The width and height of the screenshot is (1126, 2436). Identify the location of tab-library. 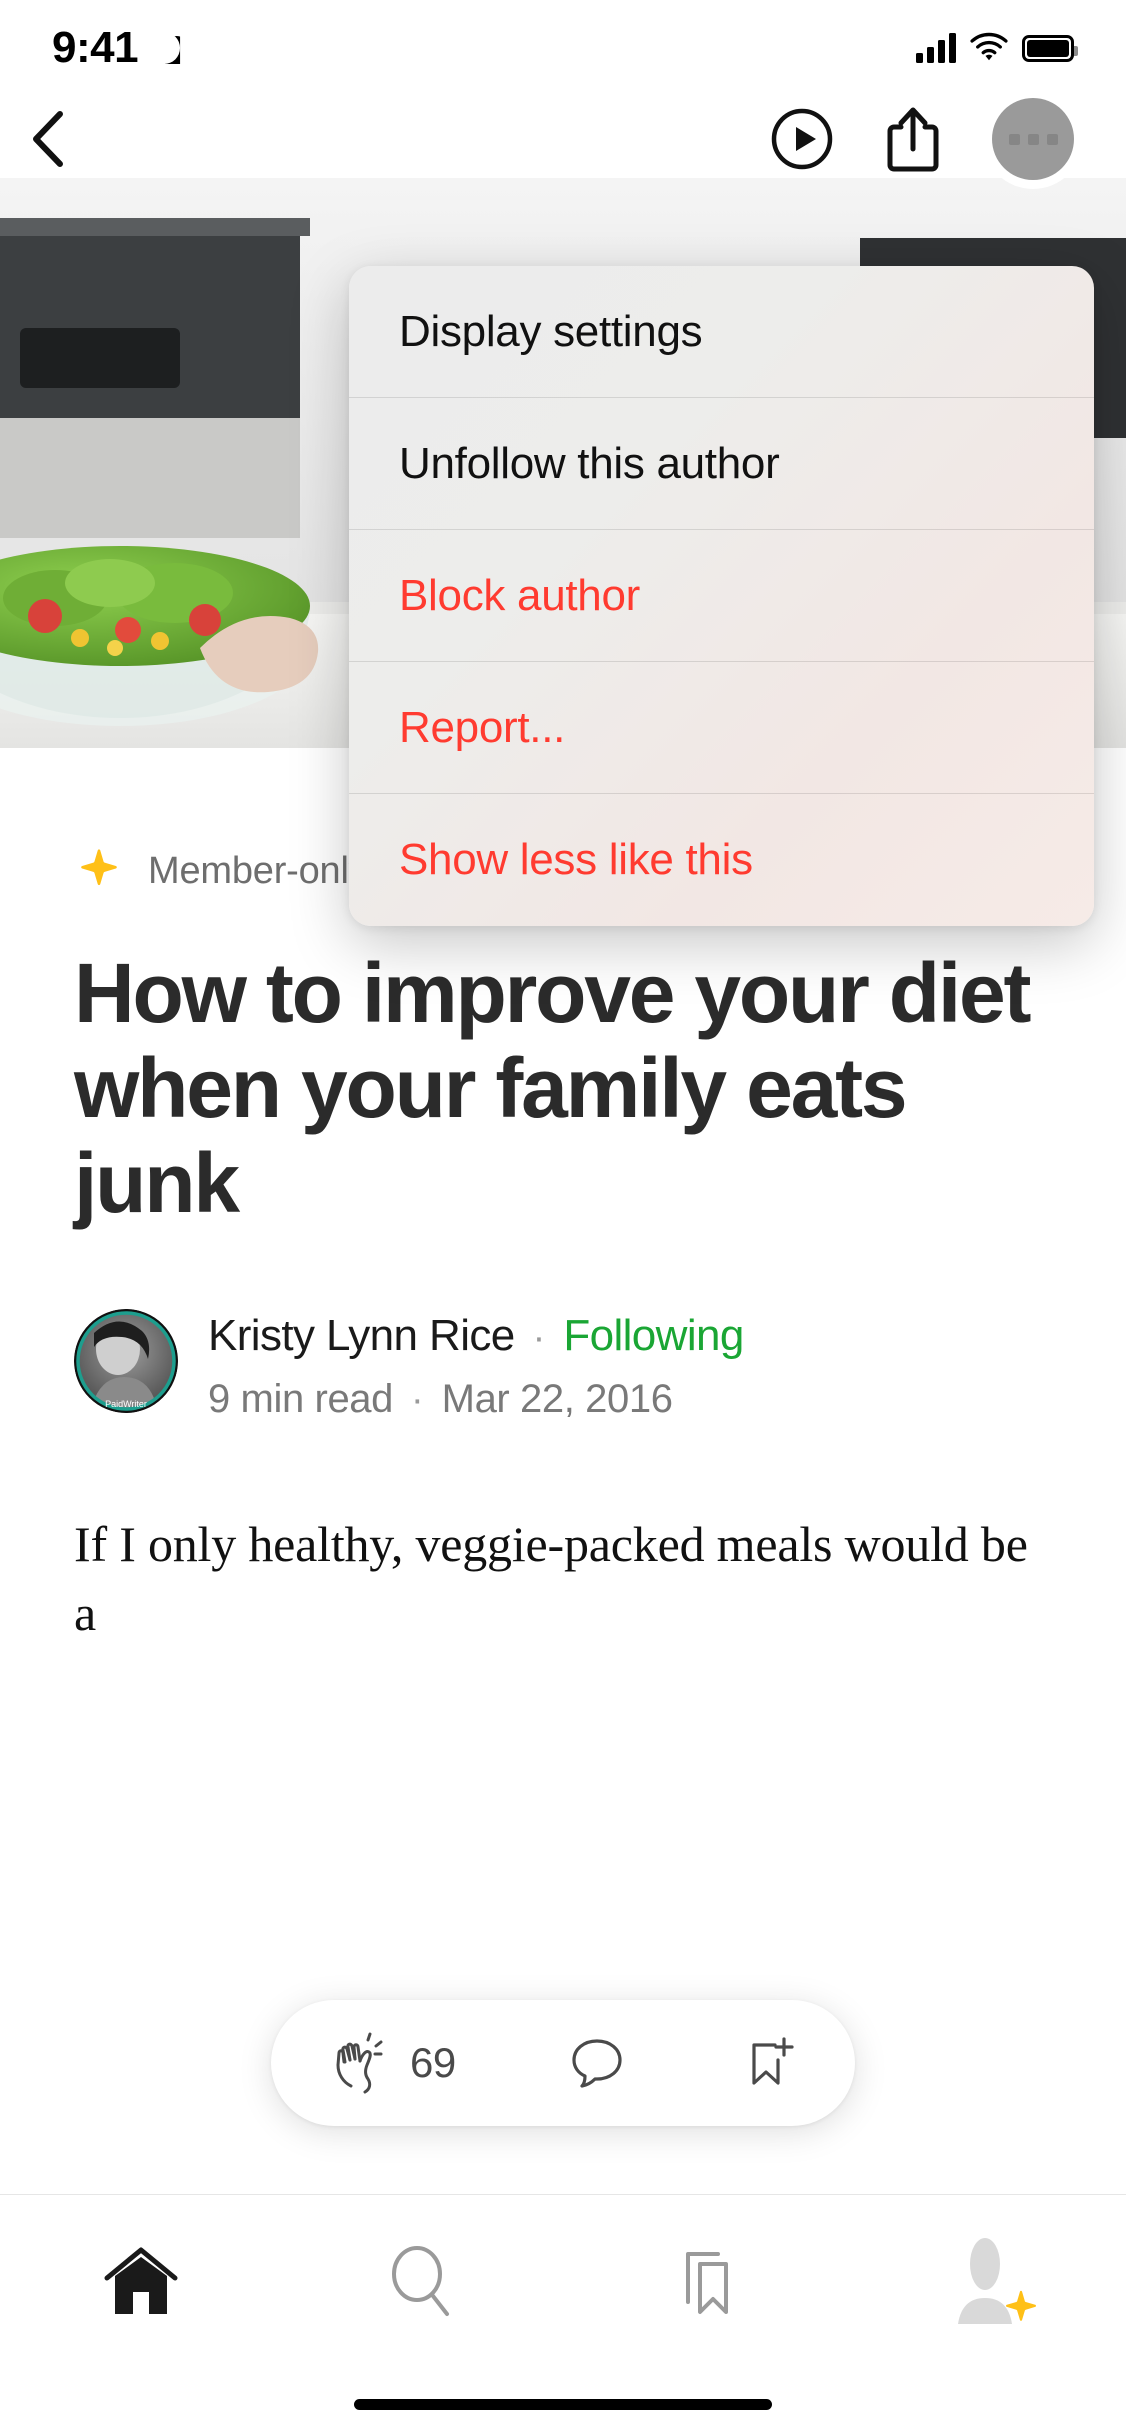
(704, 2281).